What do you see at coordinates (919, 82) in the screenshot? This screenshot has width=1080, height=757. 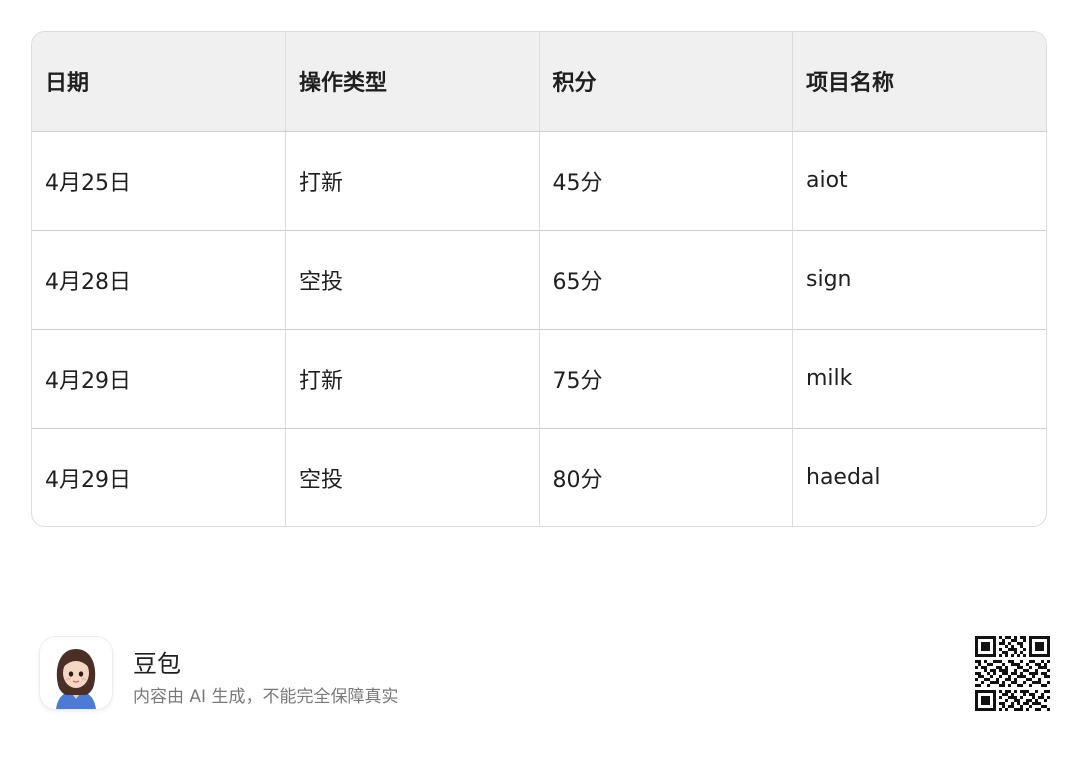 I see `header-project-name: 项目名称` at bounding box center [919, 82].